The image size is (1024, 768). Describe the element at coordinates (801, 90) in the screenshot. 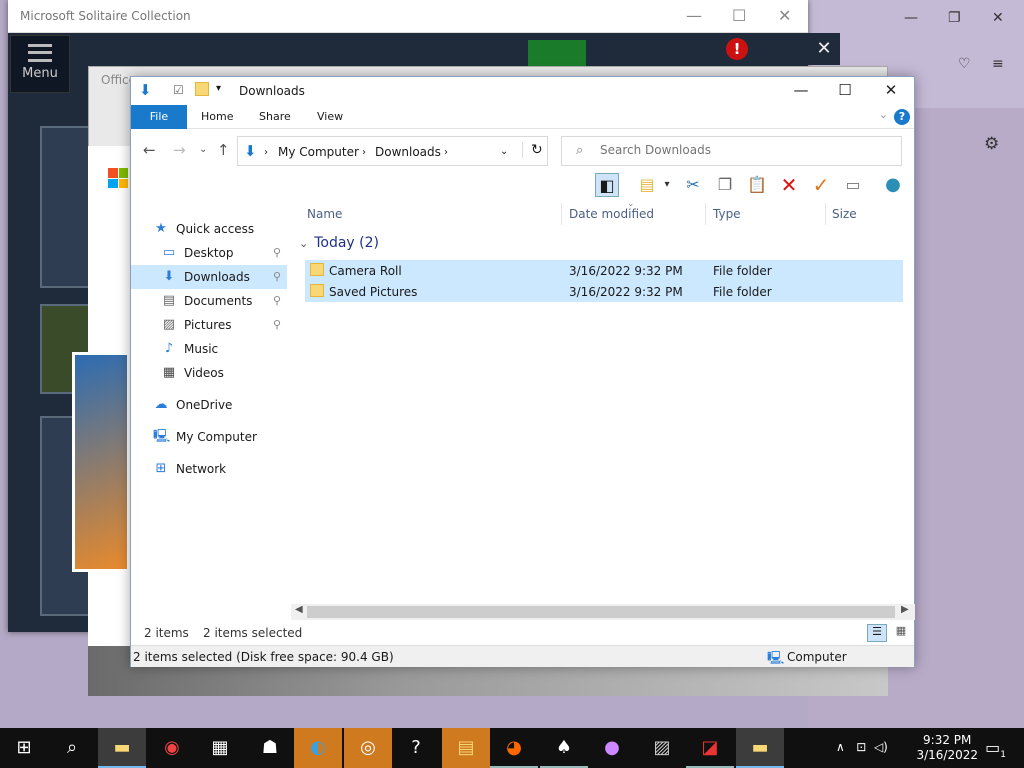

I see `minimize-button: —` at that location.